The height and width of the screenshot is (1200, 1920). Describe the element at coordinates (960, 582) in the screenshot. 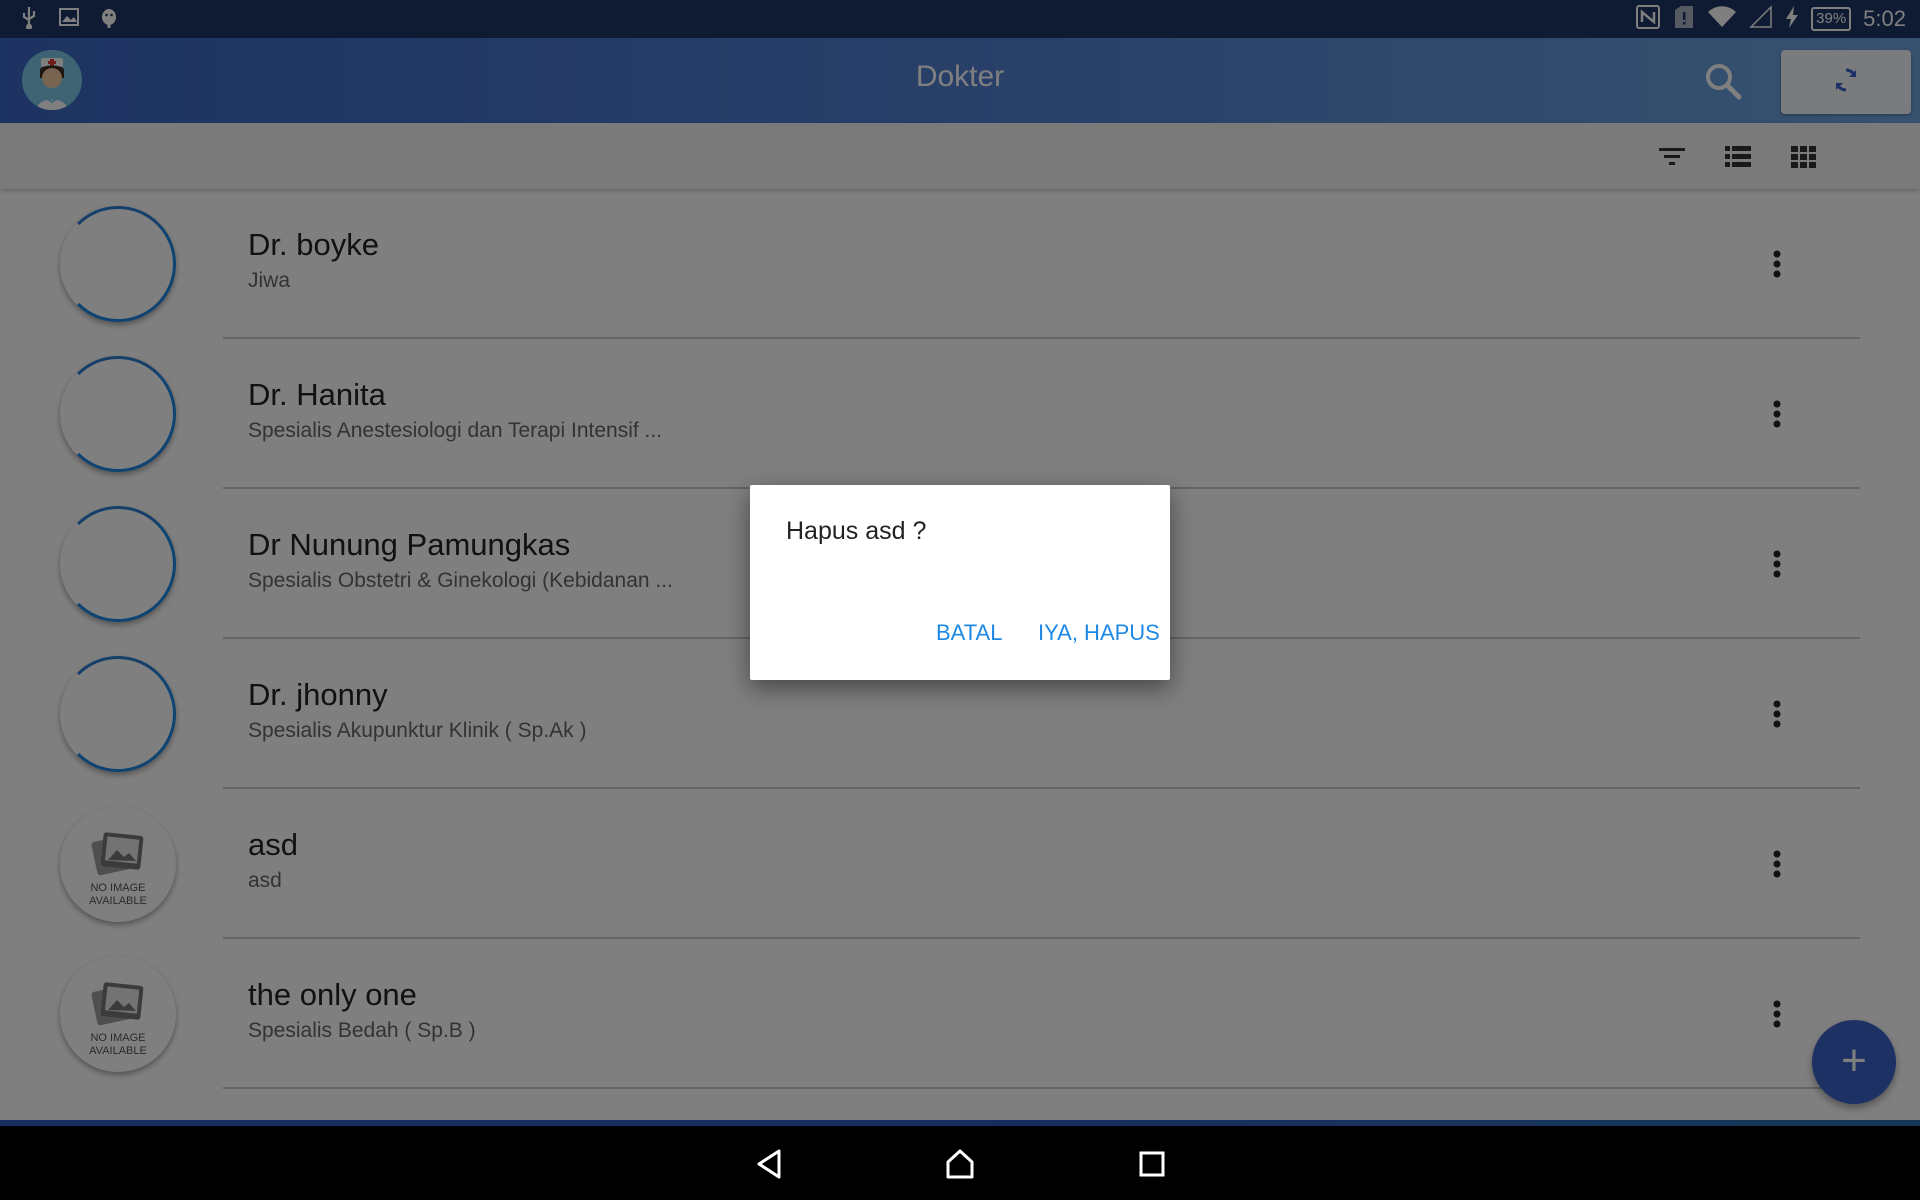

I see `delete-confirm-dialog: Hapus asd ? BATAL IYA, HAPUS` at that location.